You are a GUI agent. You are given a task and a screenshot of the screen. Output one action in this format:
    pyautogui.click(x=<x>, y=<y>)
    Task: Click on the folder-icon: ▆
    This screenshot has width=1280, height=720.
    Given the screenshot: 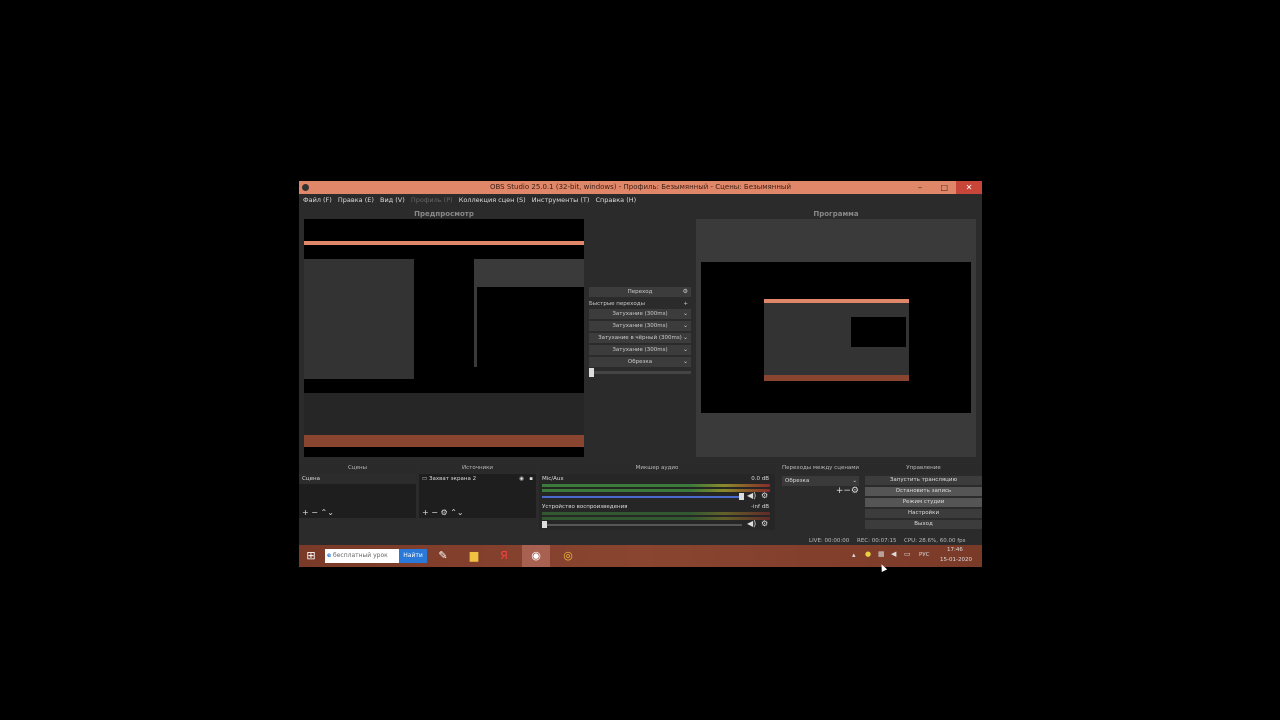 What is the action you would take?
    pyautogui.click(x=474, y=556)
    